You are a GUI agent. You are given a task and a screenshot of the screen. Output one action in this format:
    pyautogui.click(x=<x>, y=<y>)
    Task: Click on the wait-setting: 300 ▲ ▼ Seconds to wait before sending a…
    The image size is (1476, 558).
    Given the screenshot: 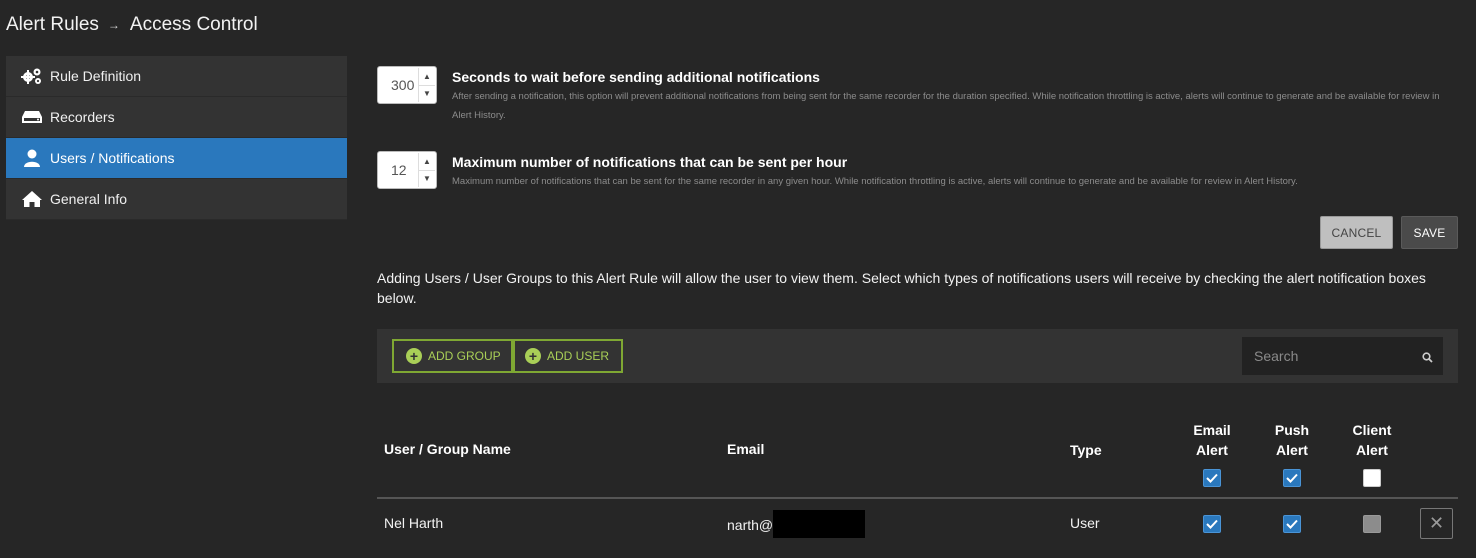 What is the action you would take?
    pyautogui.click(x=909, y=93)
    